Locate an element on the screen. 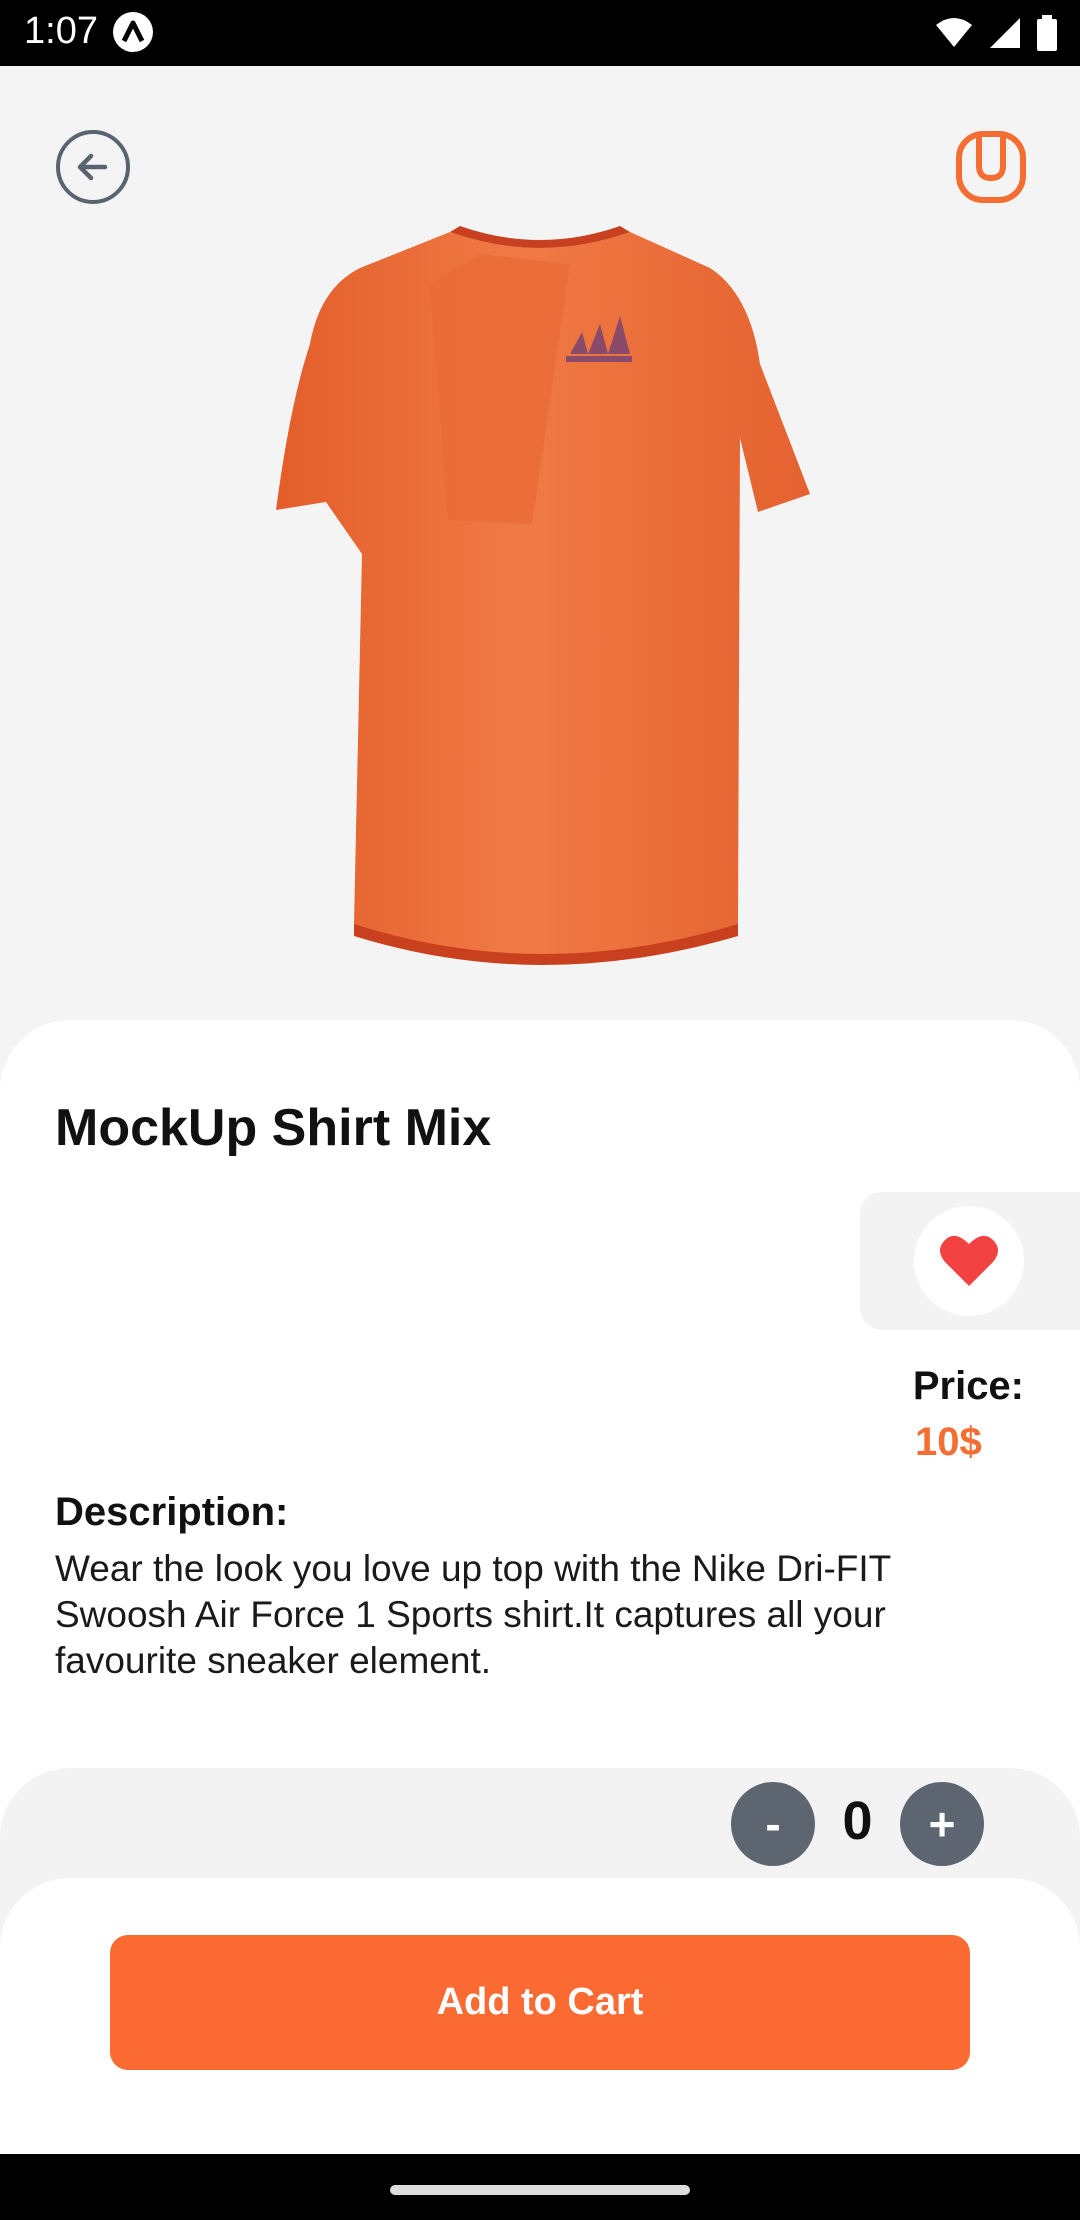  add-to-cart-button: Add to Cart is located at coordinates (540, 2002).